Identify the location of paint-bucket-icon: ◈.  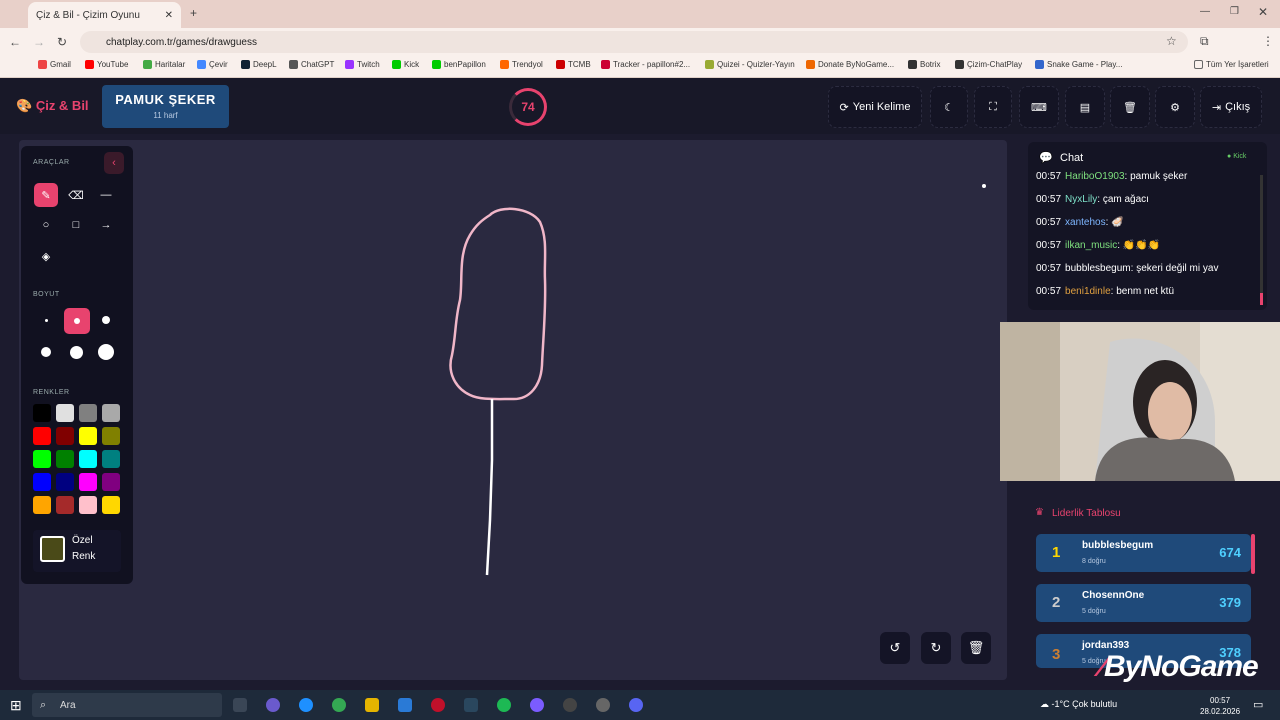
(46, 256).